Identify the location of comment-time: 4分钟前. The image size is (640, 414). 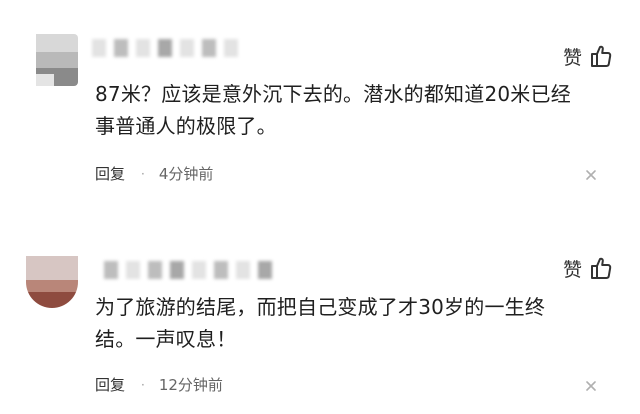
(186, 174).